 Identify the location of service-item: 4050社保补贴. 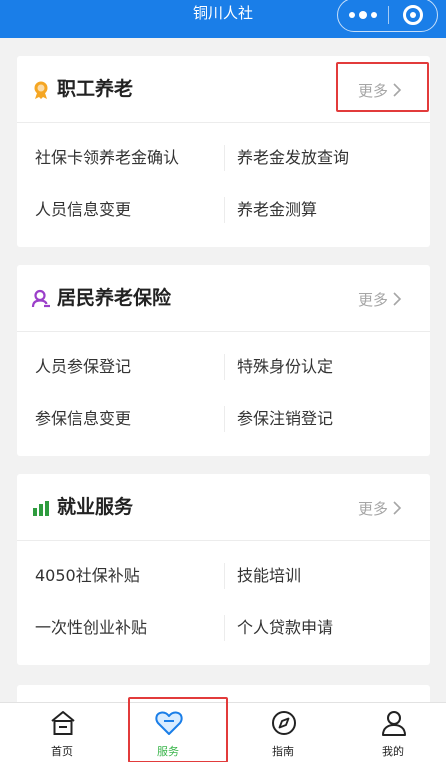
(87, 576).